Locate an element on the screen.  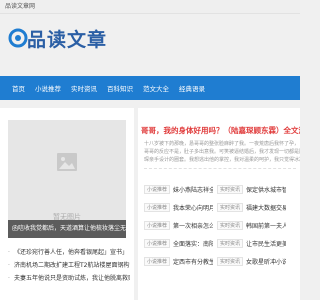
nav-item-news: 实时资讯 is located at coordinates (84, 88).